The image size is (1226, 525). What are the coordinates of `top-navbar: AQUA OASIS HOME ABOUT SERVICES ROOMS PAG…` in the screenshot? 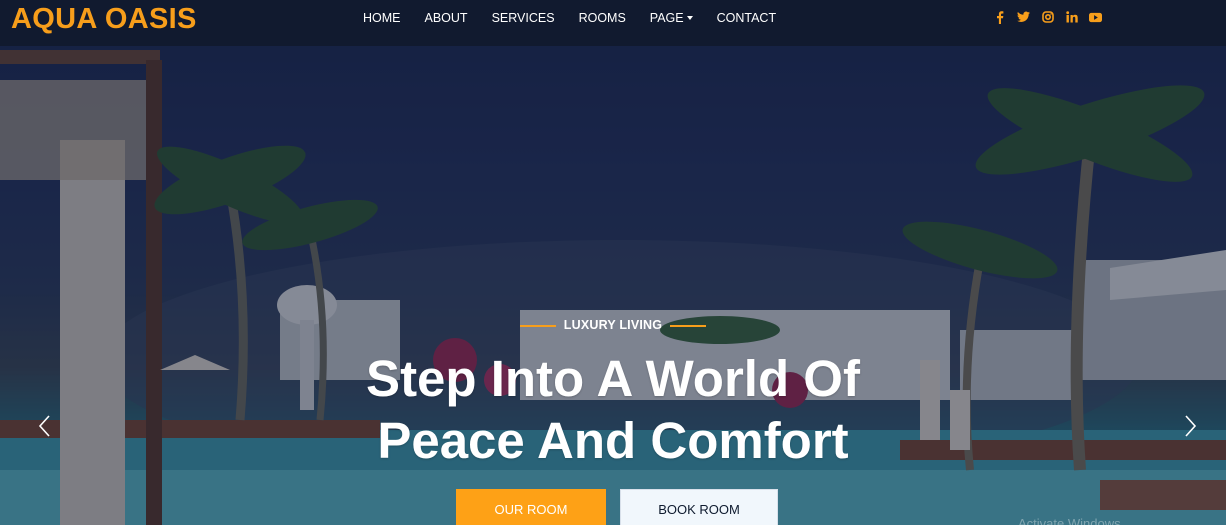 It's located at (613, 23).